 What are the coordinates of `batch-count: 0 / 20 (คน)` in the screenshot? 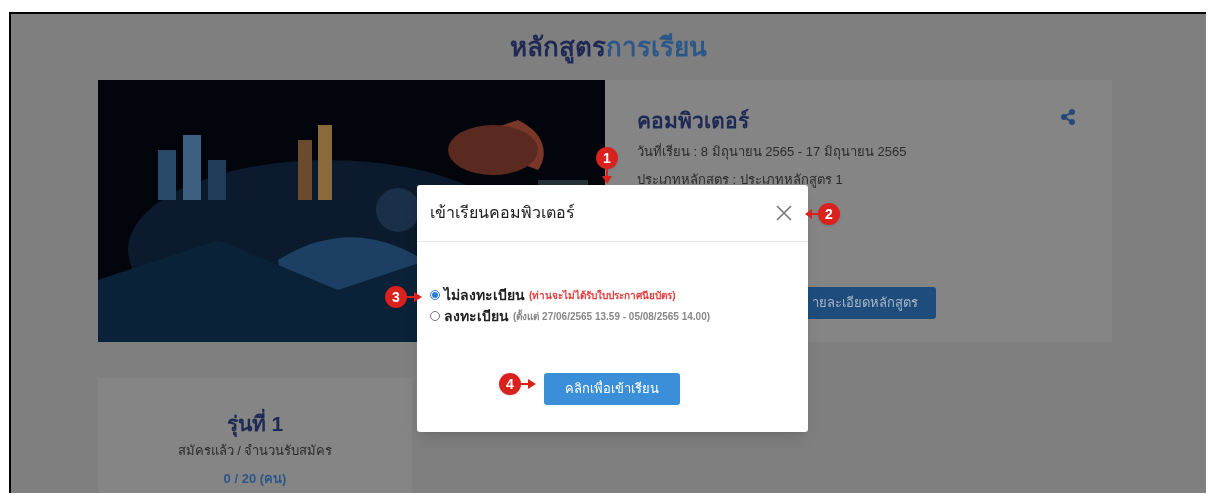 It's located at (255, 479).